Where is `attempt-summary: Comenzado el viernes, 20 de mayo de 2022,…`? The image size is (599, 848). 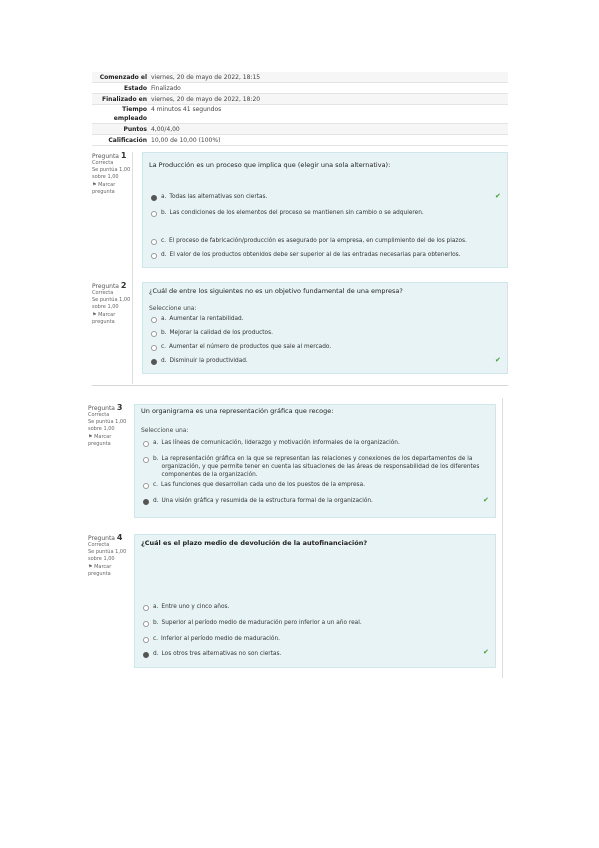
attempt-summary: Comenzado el viernes, 20 de mayo de 2022,… is located at coordinates (300, 109).